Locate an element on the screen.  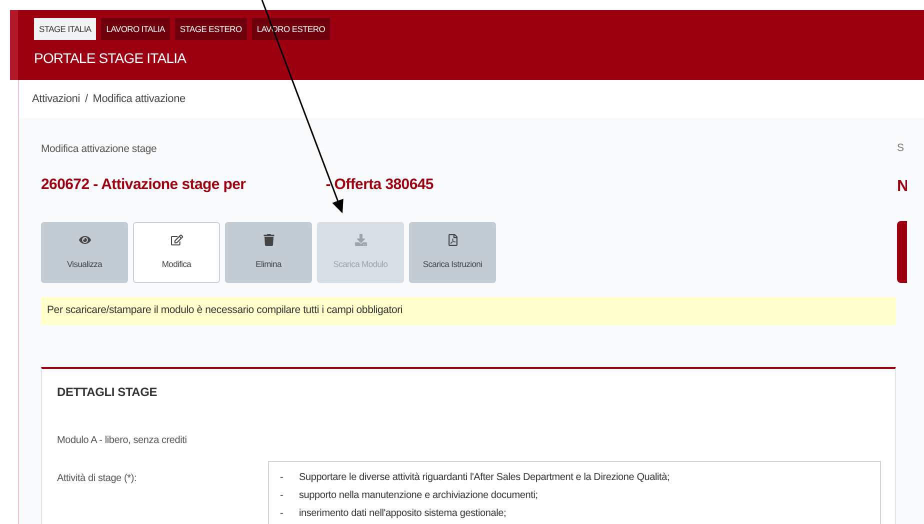
trash-icon is located at coordinates (268, 240).